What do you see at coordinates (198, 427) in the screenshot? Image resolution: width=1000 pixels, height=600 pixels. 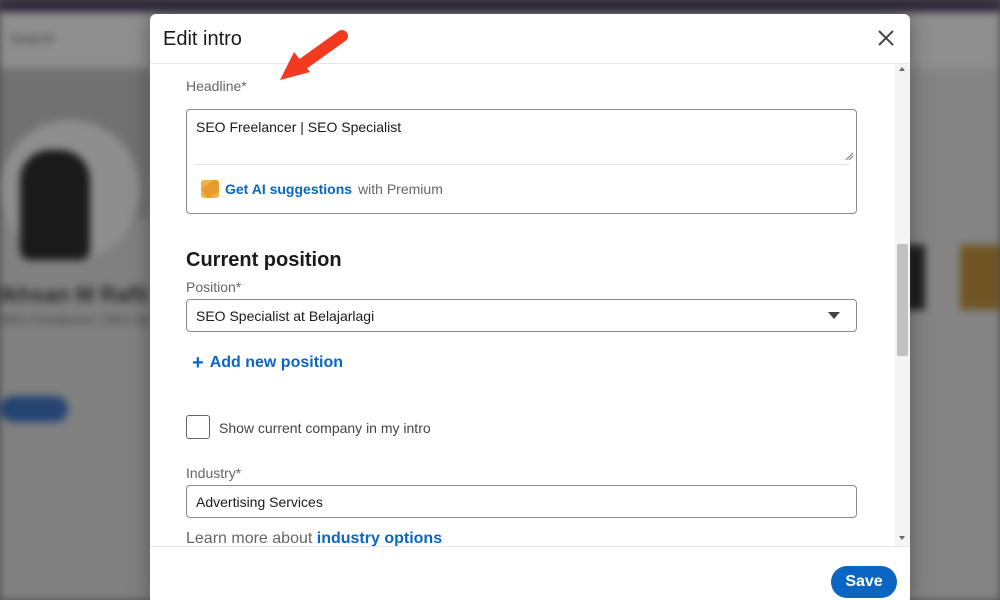 I see `show-company-checkbox` at bounding box center [198, 427].